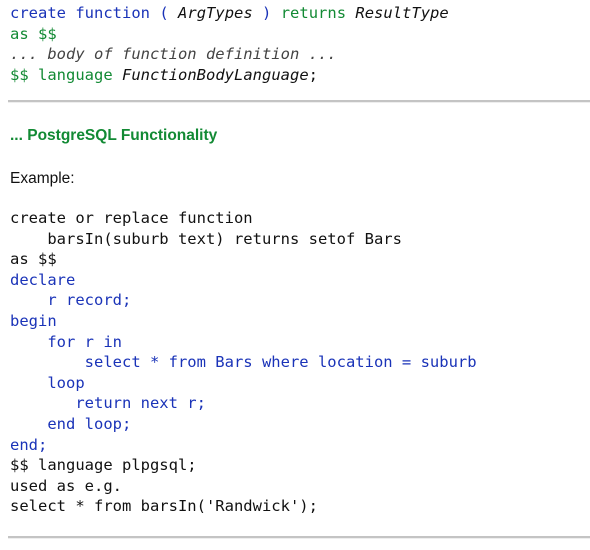 The image size is (590, 550). I want to click on syntax-line-4: $$ language FunctionBodyLanguage;, so click(164, 75).